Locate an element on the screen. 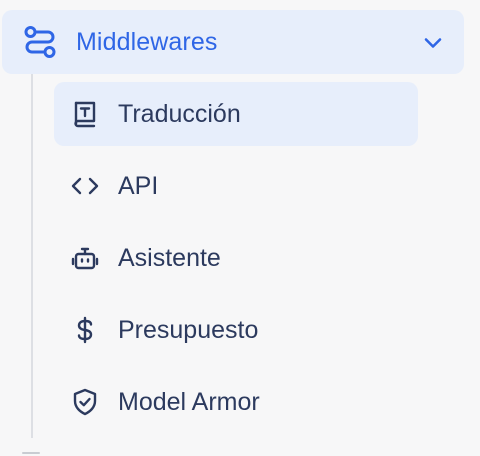  nav-item-asistente: Asistente is located at coordinates (236, 258).